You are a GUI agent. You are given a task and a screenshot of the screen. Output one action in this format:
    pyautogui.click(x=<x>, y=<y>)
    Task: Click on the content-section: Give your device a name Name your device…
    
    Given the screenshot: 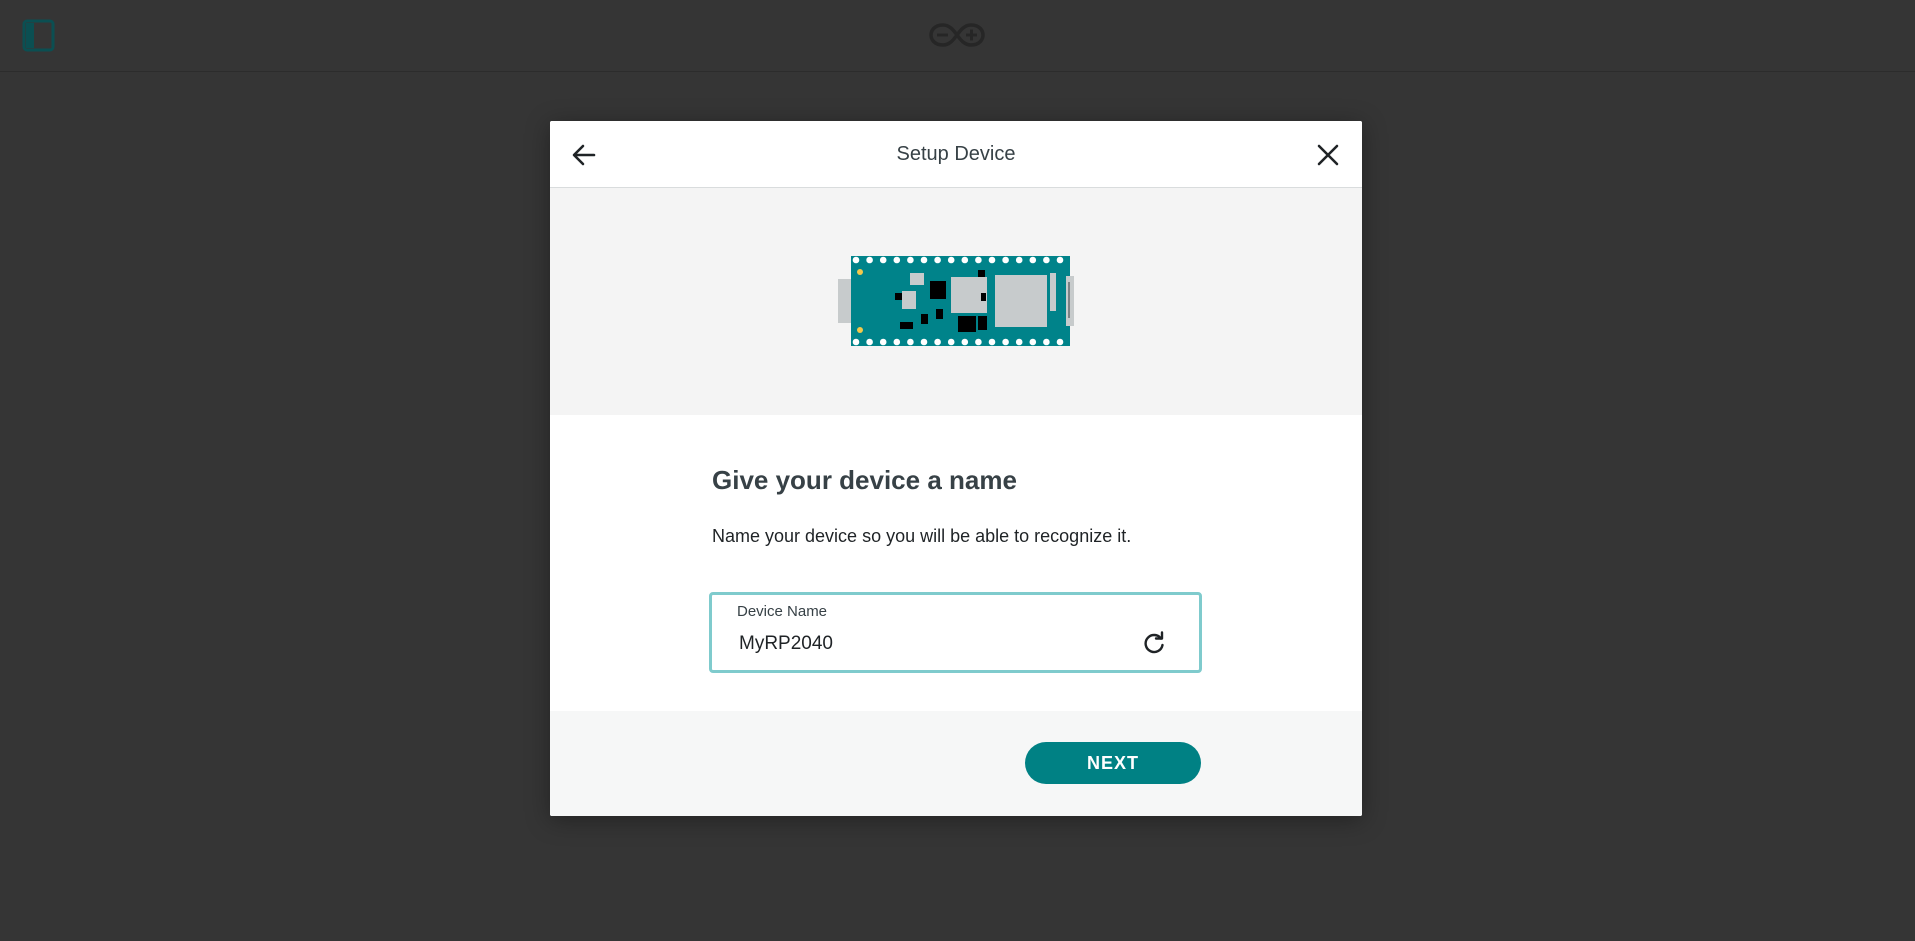 What is the action you would take?
    pyautogui.click(x=956, y=563)
    